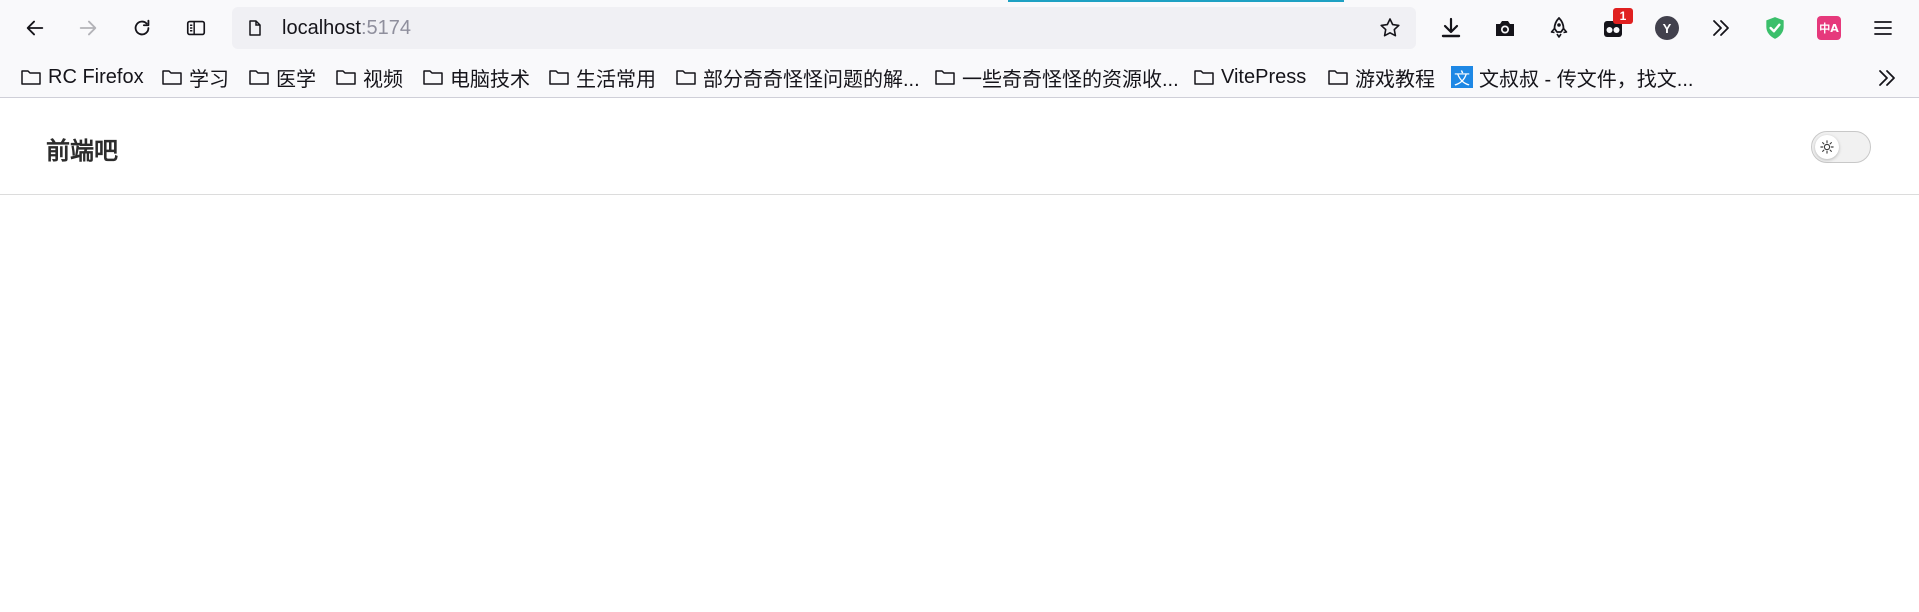 This screenshot has height=612, width=1919. I want to click on bookmark-label: VitePress, so click(1264, 76).